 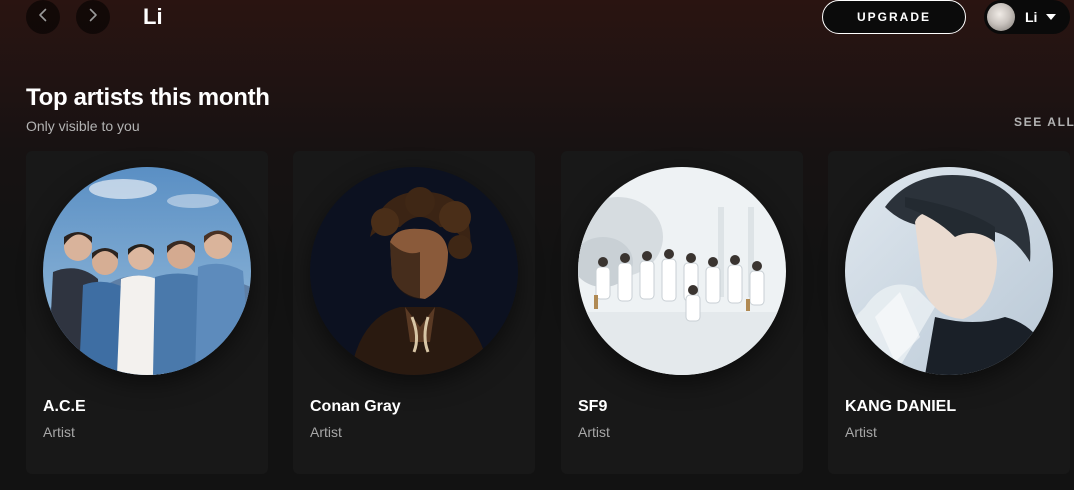 What do you see at coordinates (900, 407) in the screenshot?
I see `artist-name: KANG DANIEL` at bounding box center [900, 407].